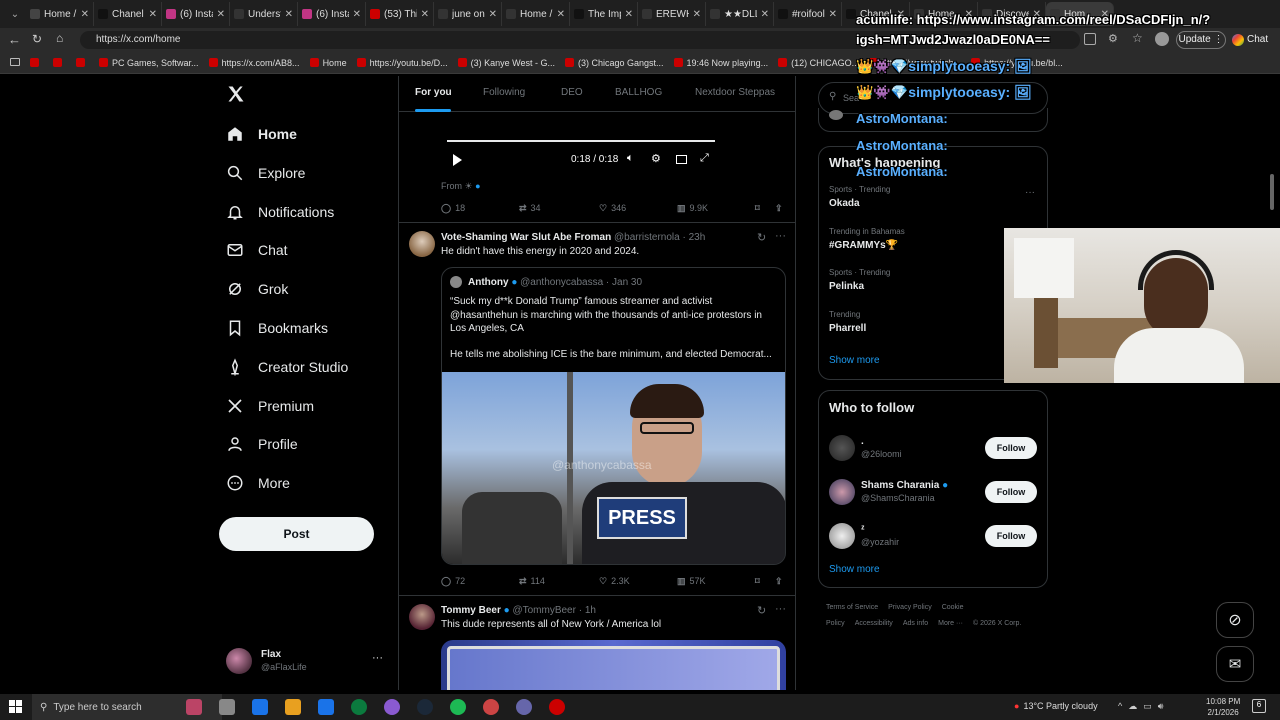 This screenshot has height=720, width=1280. I want to click on follow-name: ., so click(862, 441).